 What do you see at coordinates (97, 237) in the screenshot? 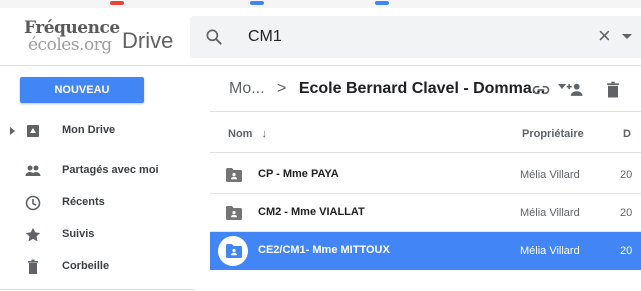
I see `sidebar-item-suivis: Suivis` at bounding box center [97, 237].